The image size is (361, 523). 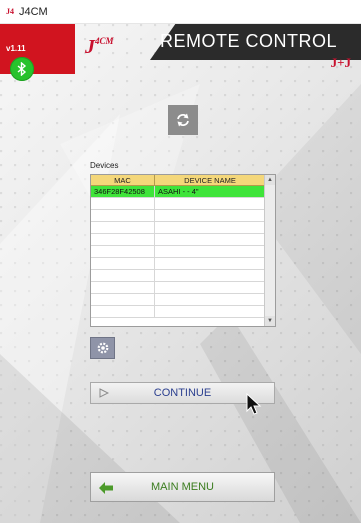 I want to click on table-row: 346F28F42508 ASAHI - - 4", so click(x=178, y=192).